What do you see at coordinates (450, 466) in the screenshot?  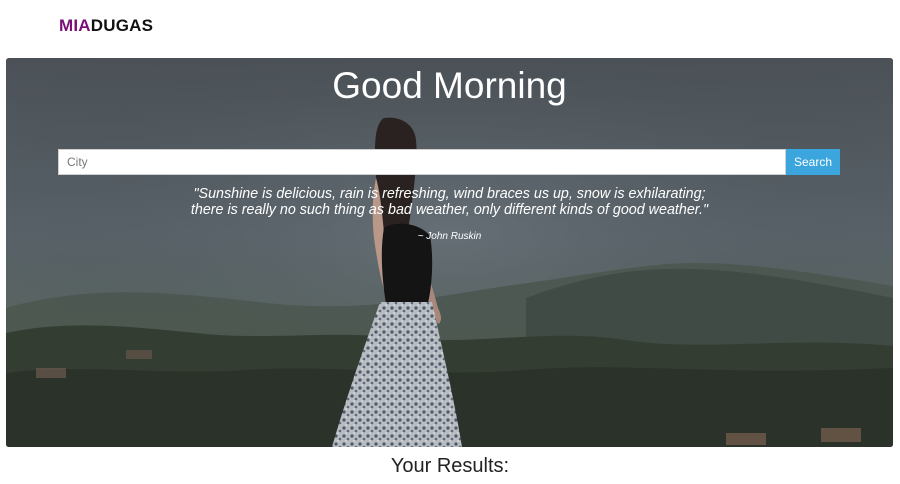 I see `results-heading: Your Results:` at bounding box center [450, 466].